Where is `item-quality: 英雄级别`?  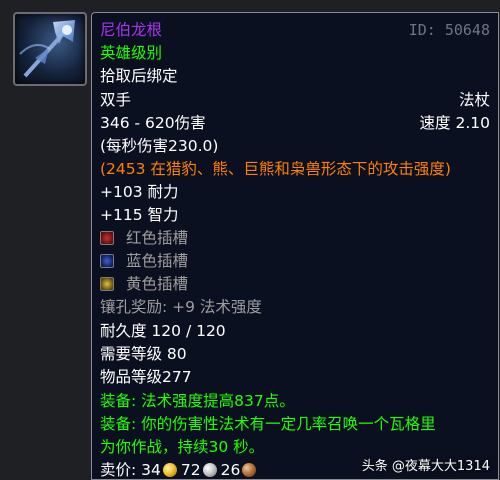
item-quality: 英雄级别 is located at coordinates (131, 53).